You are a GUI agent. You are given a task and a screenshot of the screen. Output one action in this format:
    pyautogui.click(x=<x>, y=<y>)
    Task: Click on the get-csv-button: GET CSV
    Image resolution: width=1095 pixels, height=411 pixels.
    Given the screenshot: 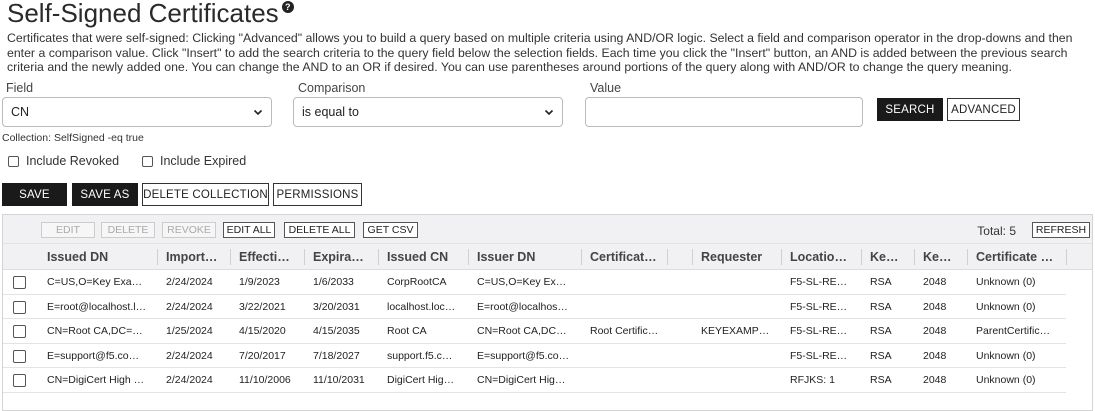 What is the action you would take?
    pyautogui.click(x=390, y=230)
    